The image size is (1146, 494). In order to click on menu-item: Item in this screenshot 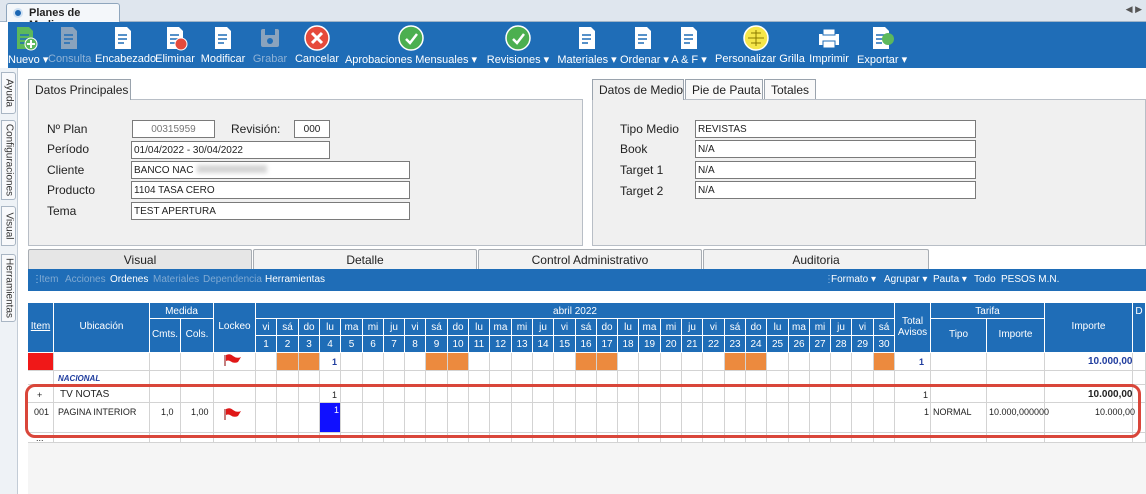, I will do `click(48, 279)`.